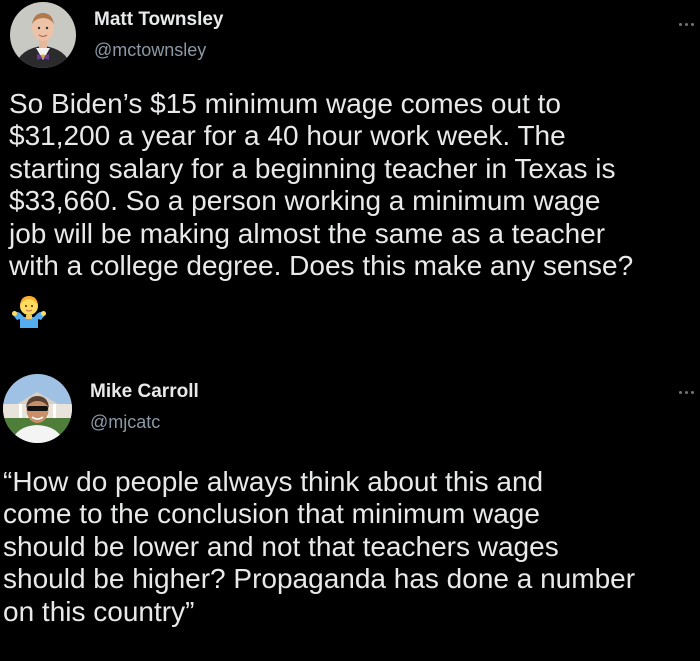 The image size is (700, 661). Describe the element at coordinates (159, 20) in the screenshot. I see `display-name: Matt Townsley` at that location.